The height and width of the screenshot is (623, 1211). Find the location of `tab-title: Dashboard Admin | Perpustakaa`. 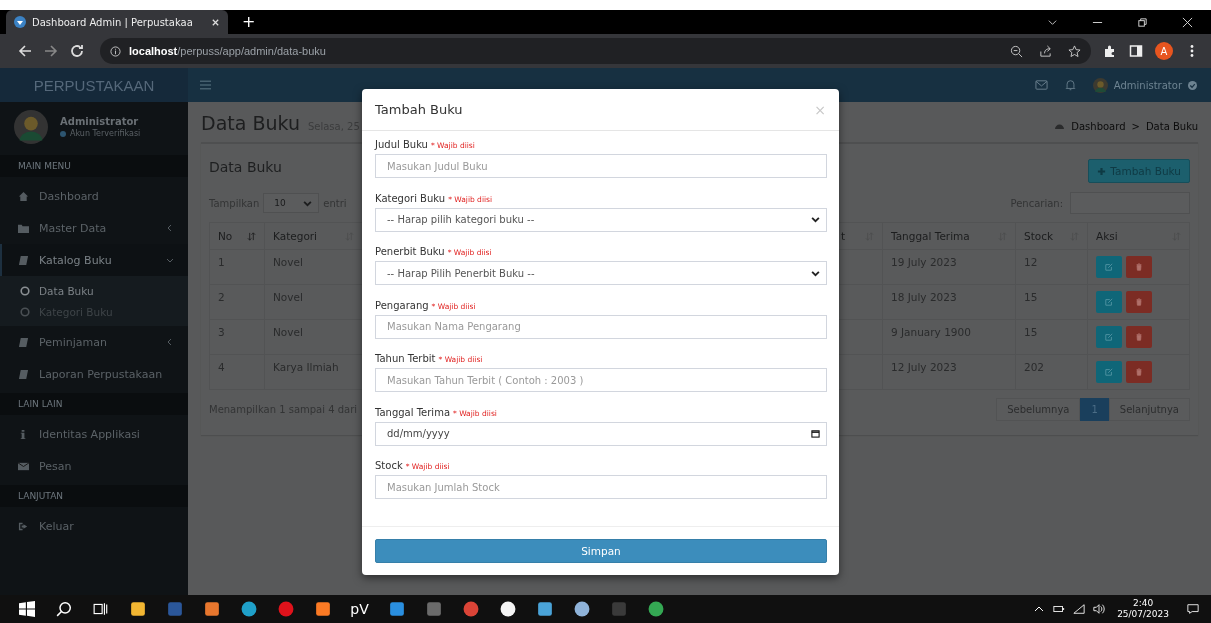

tab-title: Dashboard Admin | Perpustakaa is located at coordinates (113, 22).